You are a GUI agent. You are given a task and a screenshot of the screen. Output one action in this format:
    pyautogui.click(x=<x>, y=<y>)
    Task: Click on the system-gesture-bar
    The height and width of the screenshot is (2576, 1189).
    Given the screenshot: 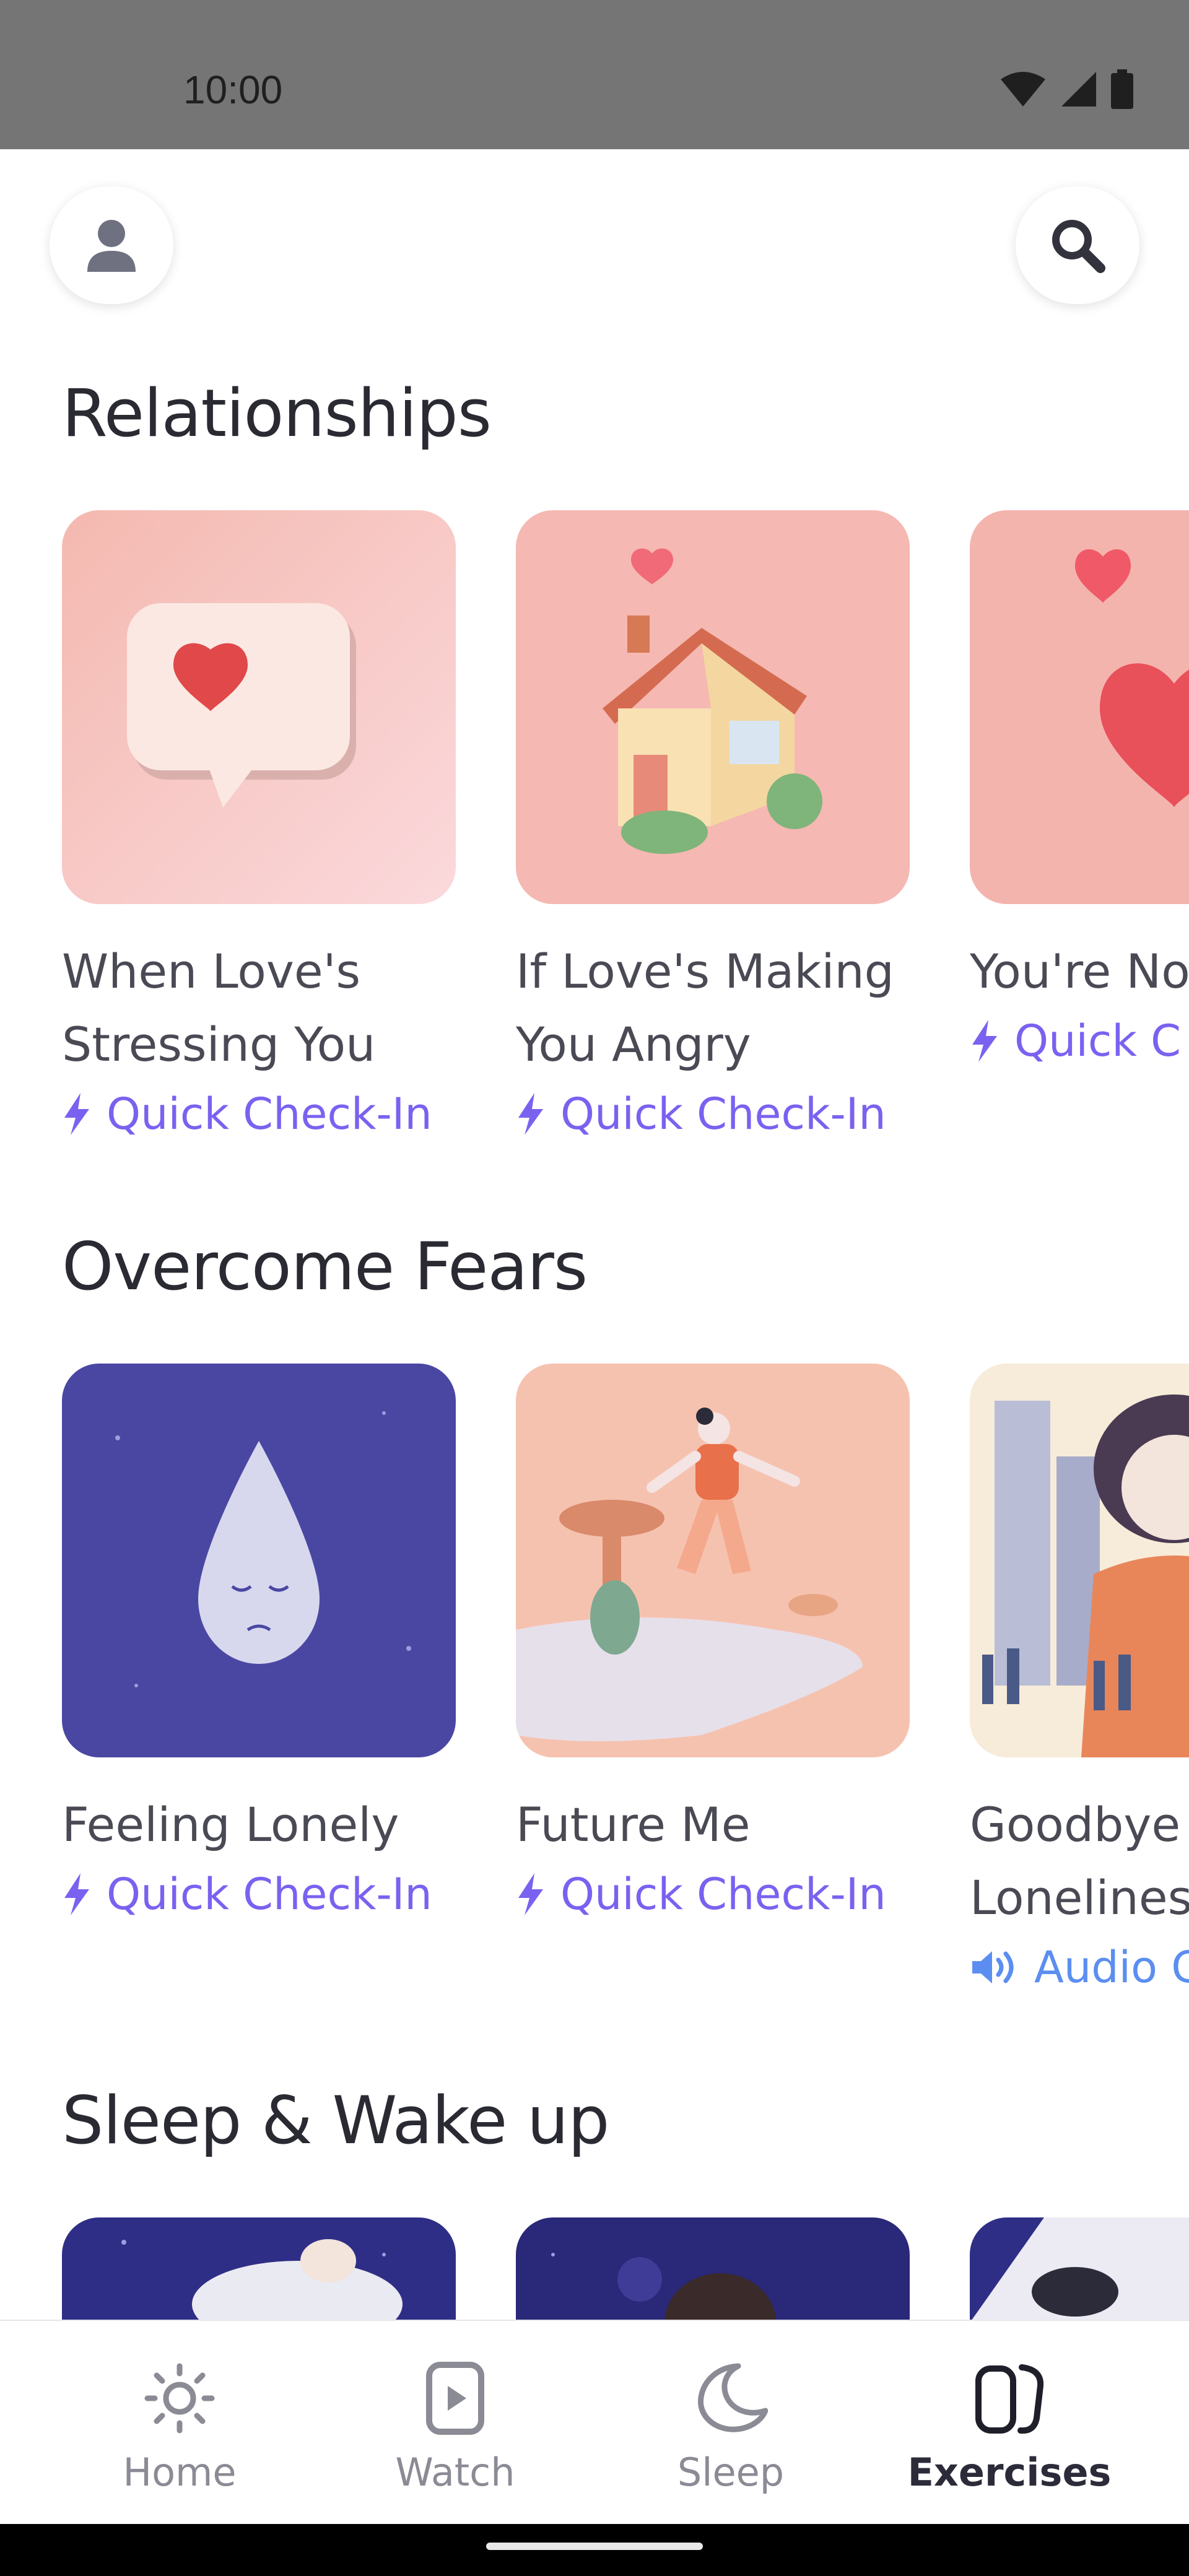 What is the action you would take?
    pyautogui.click(x=594, y=2550)
    